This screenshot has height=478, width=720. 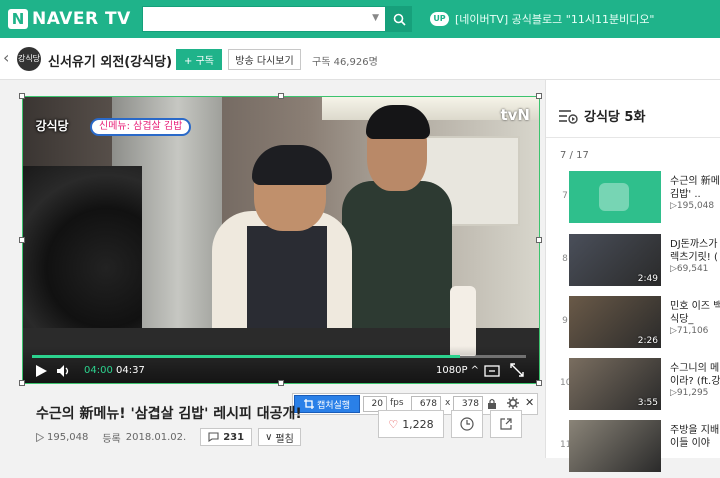 I want to click on subscriber-count: 구독 46,926명, so click(x=345, y=62).